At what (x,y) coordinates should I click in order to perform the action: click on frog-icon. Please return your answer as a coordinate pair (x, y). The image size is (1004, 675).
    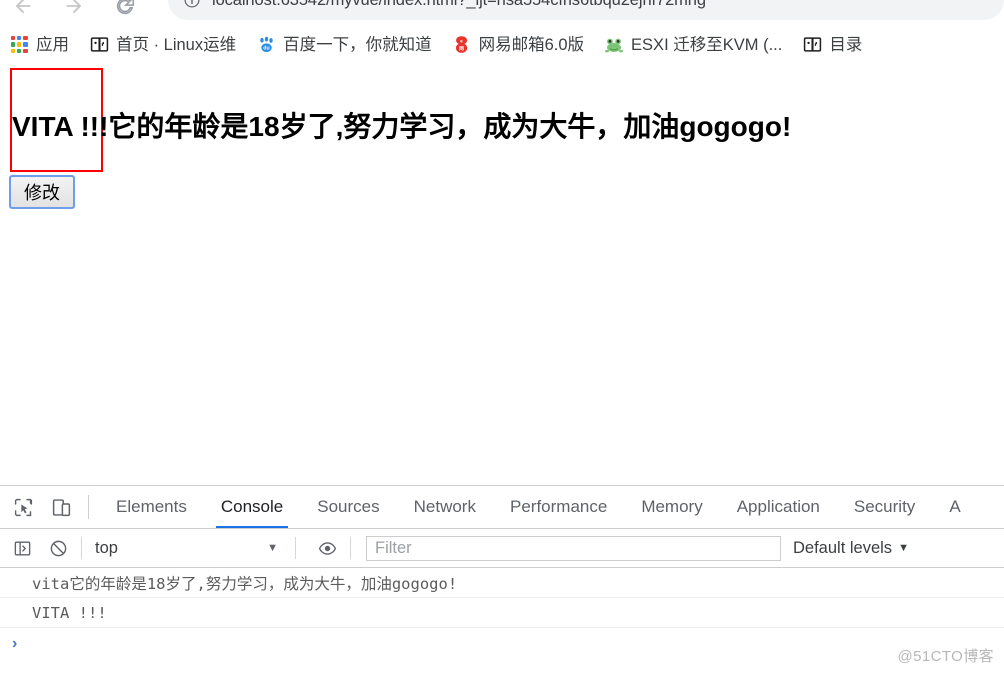
    Looking at the image, I should click on (614, 45).